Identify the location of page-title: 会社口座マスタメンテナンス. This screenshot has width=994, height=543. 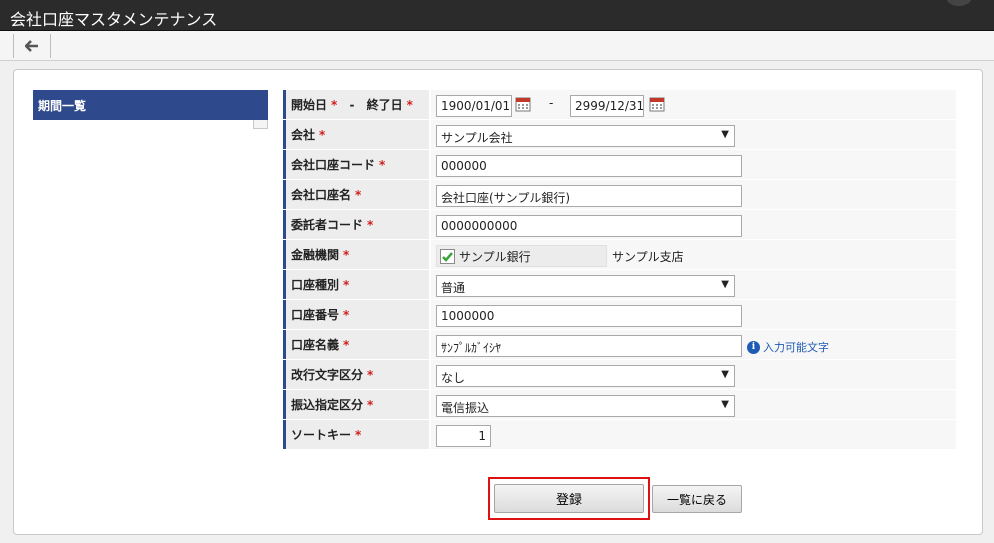
(114, 19).